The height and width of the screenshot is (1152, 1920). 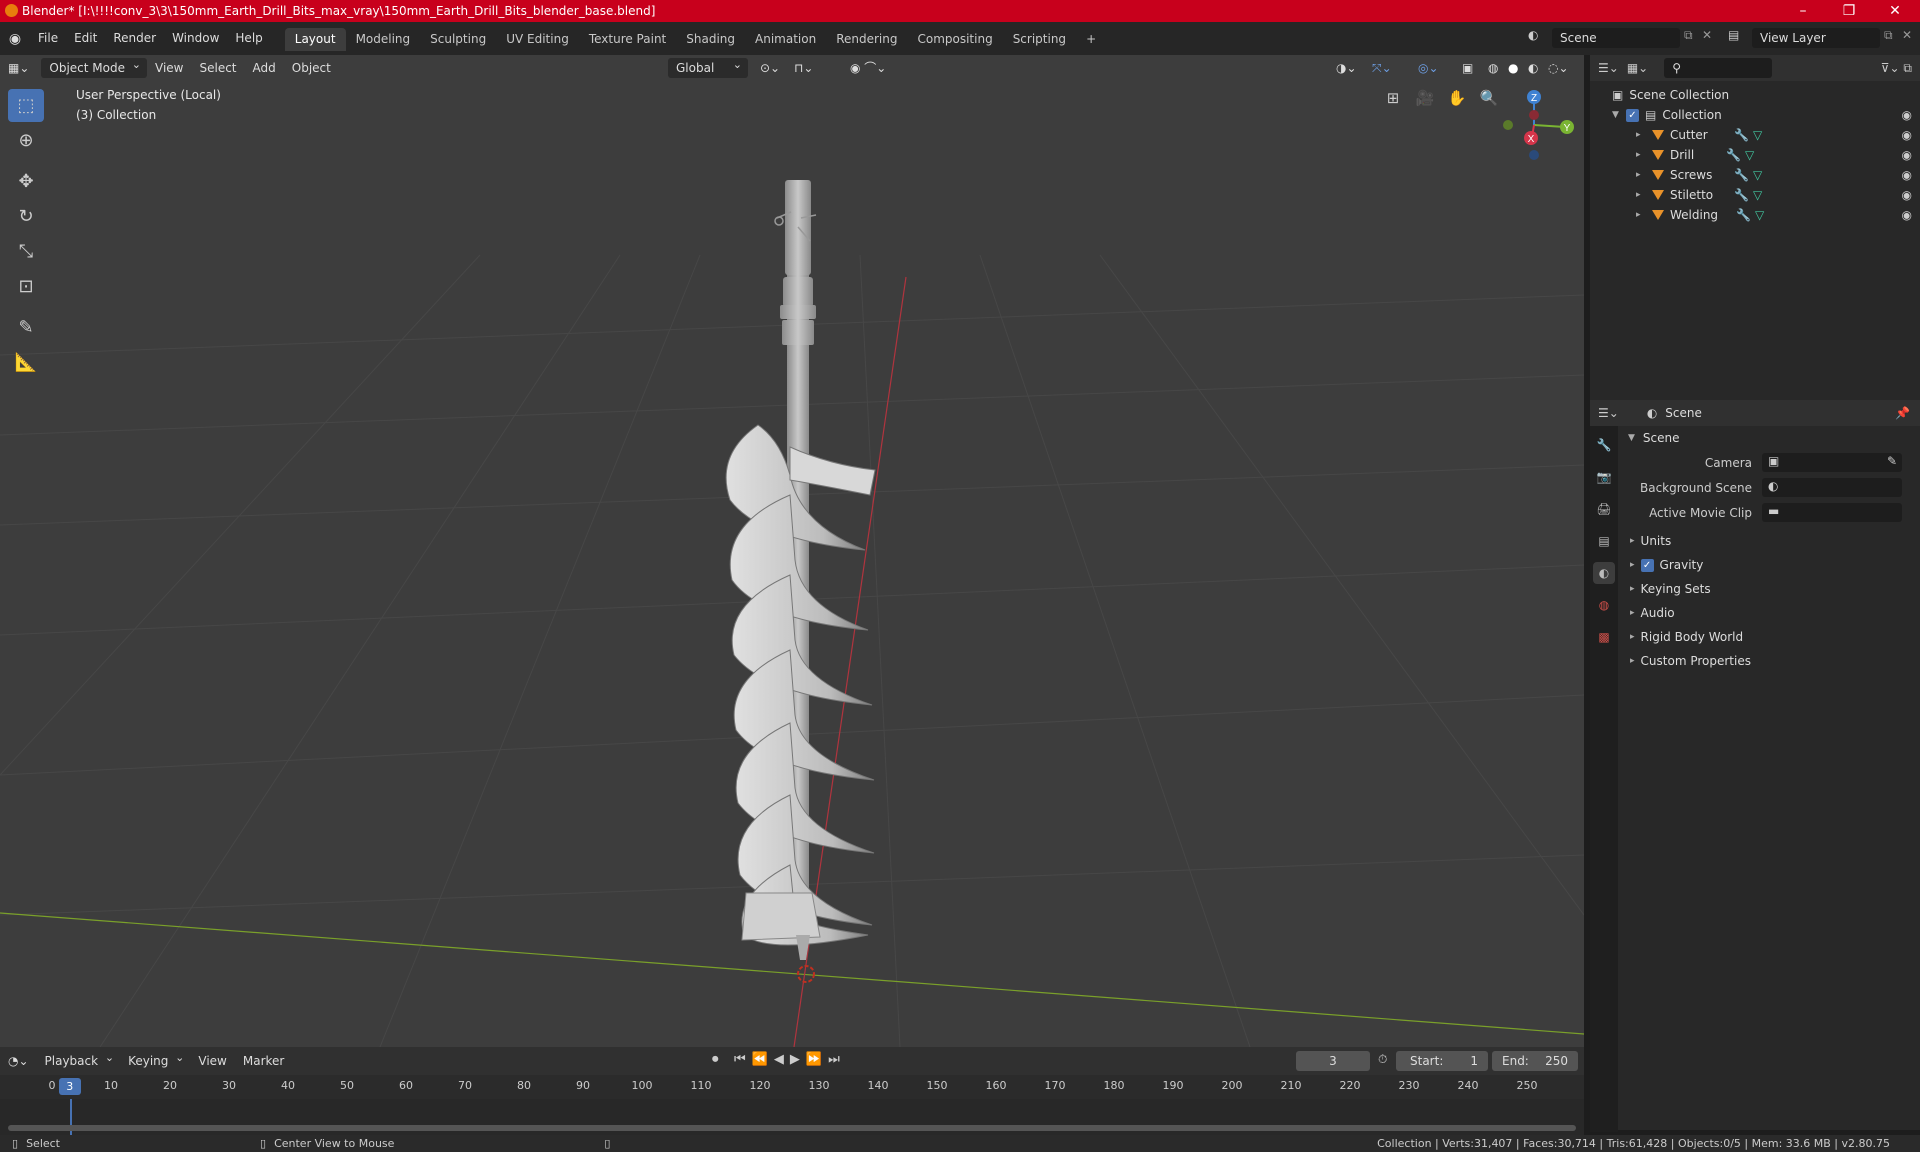 I want to click on end-frame-field: End: 250, so click(x=1535, y=1061).